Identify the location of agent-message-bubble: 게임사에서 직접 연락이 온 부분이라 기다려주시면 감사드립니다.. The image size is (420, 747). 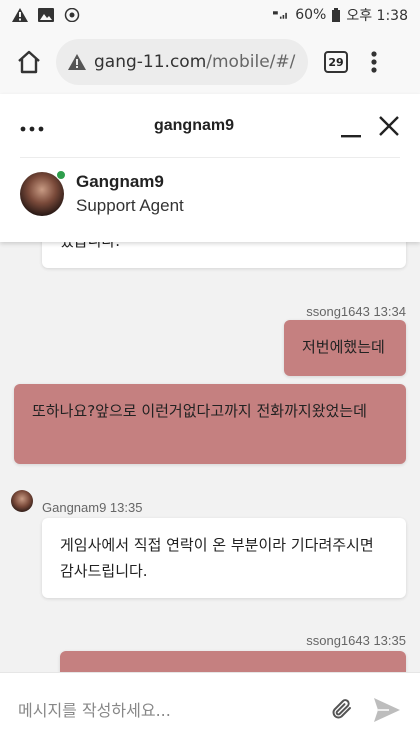
(224, 558).